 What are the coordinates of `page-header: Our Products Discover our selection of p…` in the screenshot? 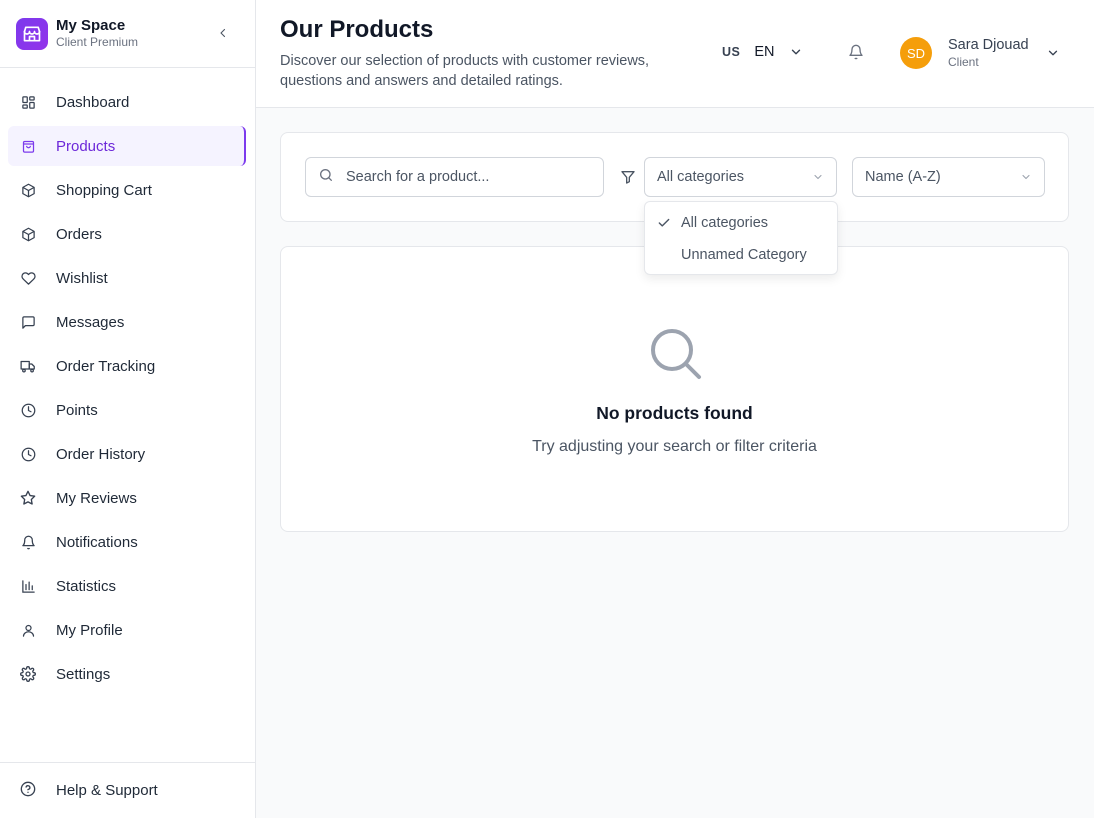 It's located at (675, 54).